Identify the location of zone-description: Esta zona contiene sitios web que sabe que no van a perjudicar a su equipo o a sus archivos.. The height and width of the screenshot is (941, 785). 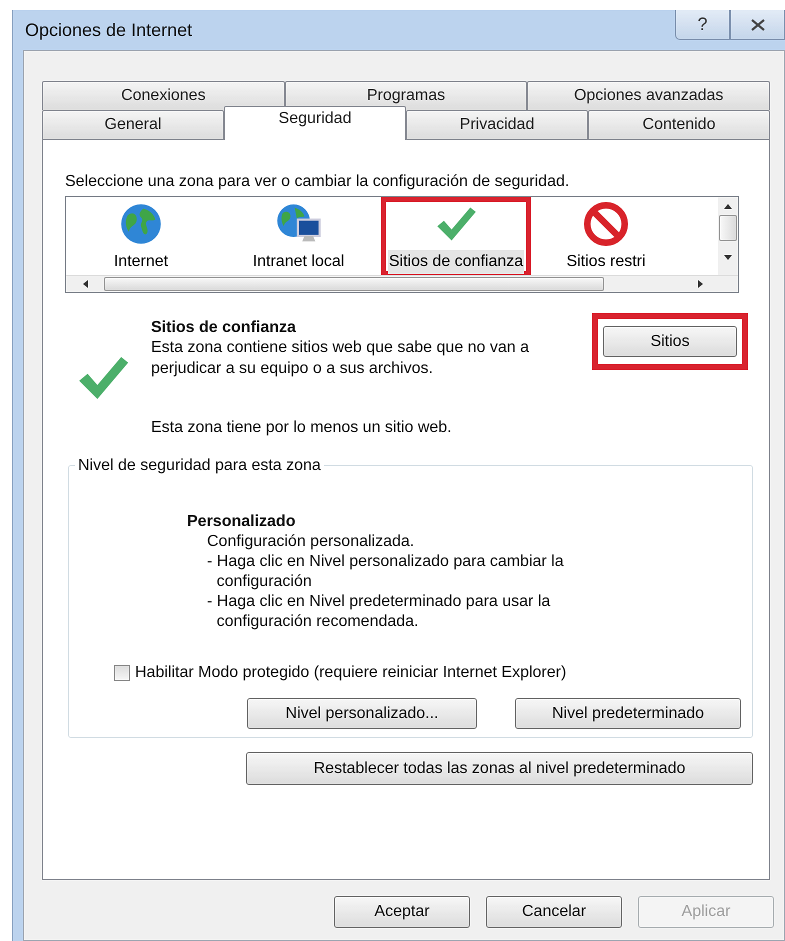
(340, 358).